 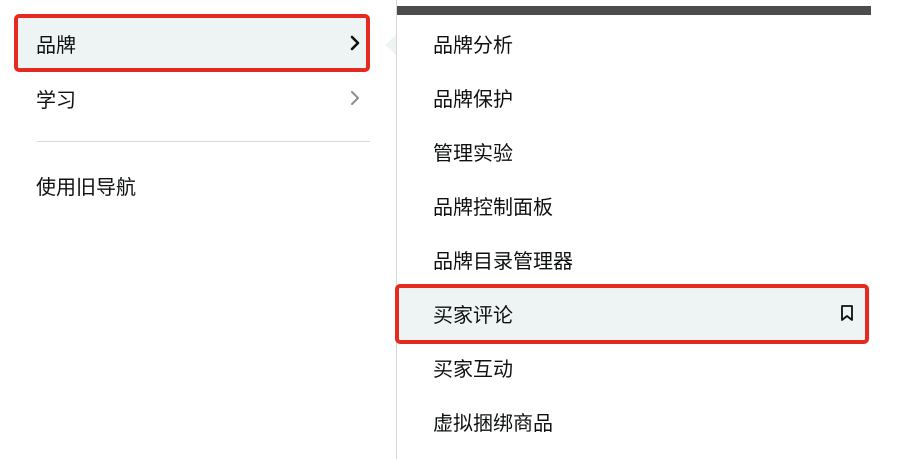 What do you see at coordinates (473, 98) in the screenshot?
I see `submenu-item-label: 品牌保护` at bounding box center [473, 98].